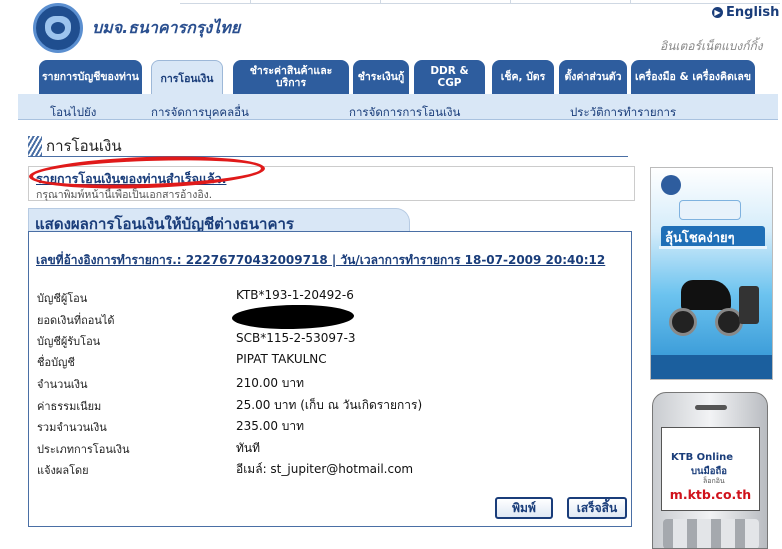 This screenshot has width=782, height=549. I want to click on account-name-value: PIPAT TAKULNC, so click(281, 359).